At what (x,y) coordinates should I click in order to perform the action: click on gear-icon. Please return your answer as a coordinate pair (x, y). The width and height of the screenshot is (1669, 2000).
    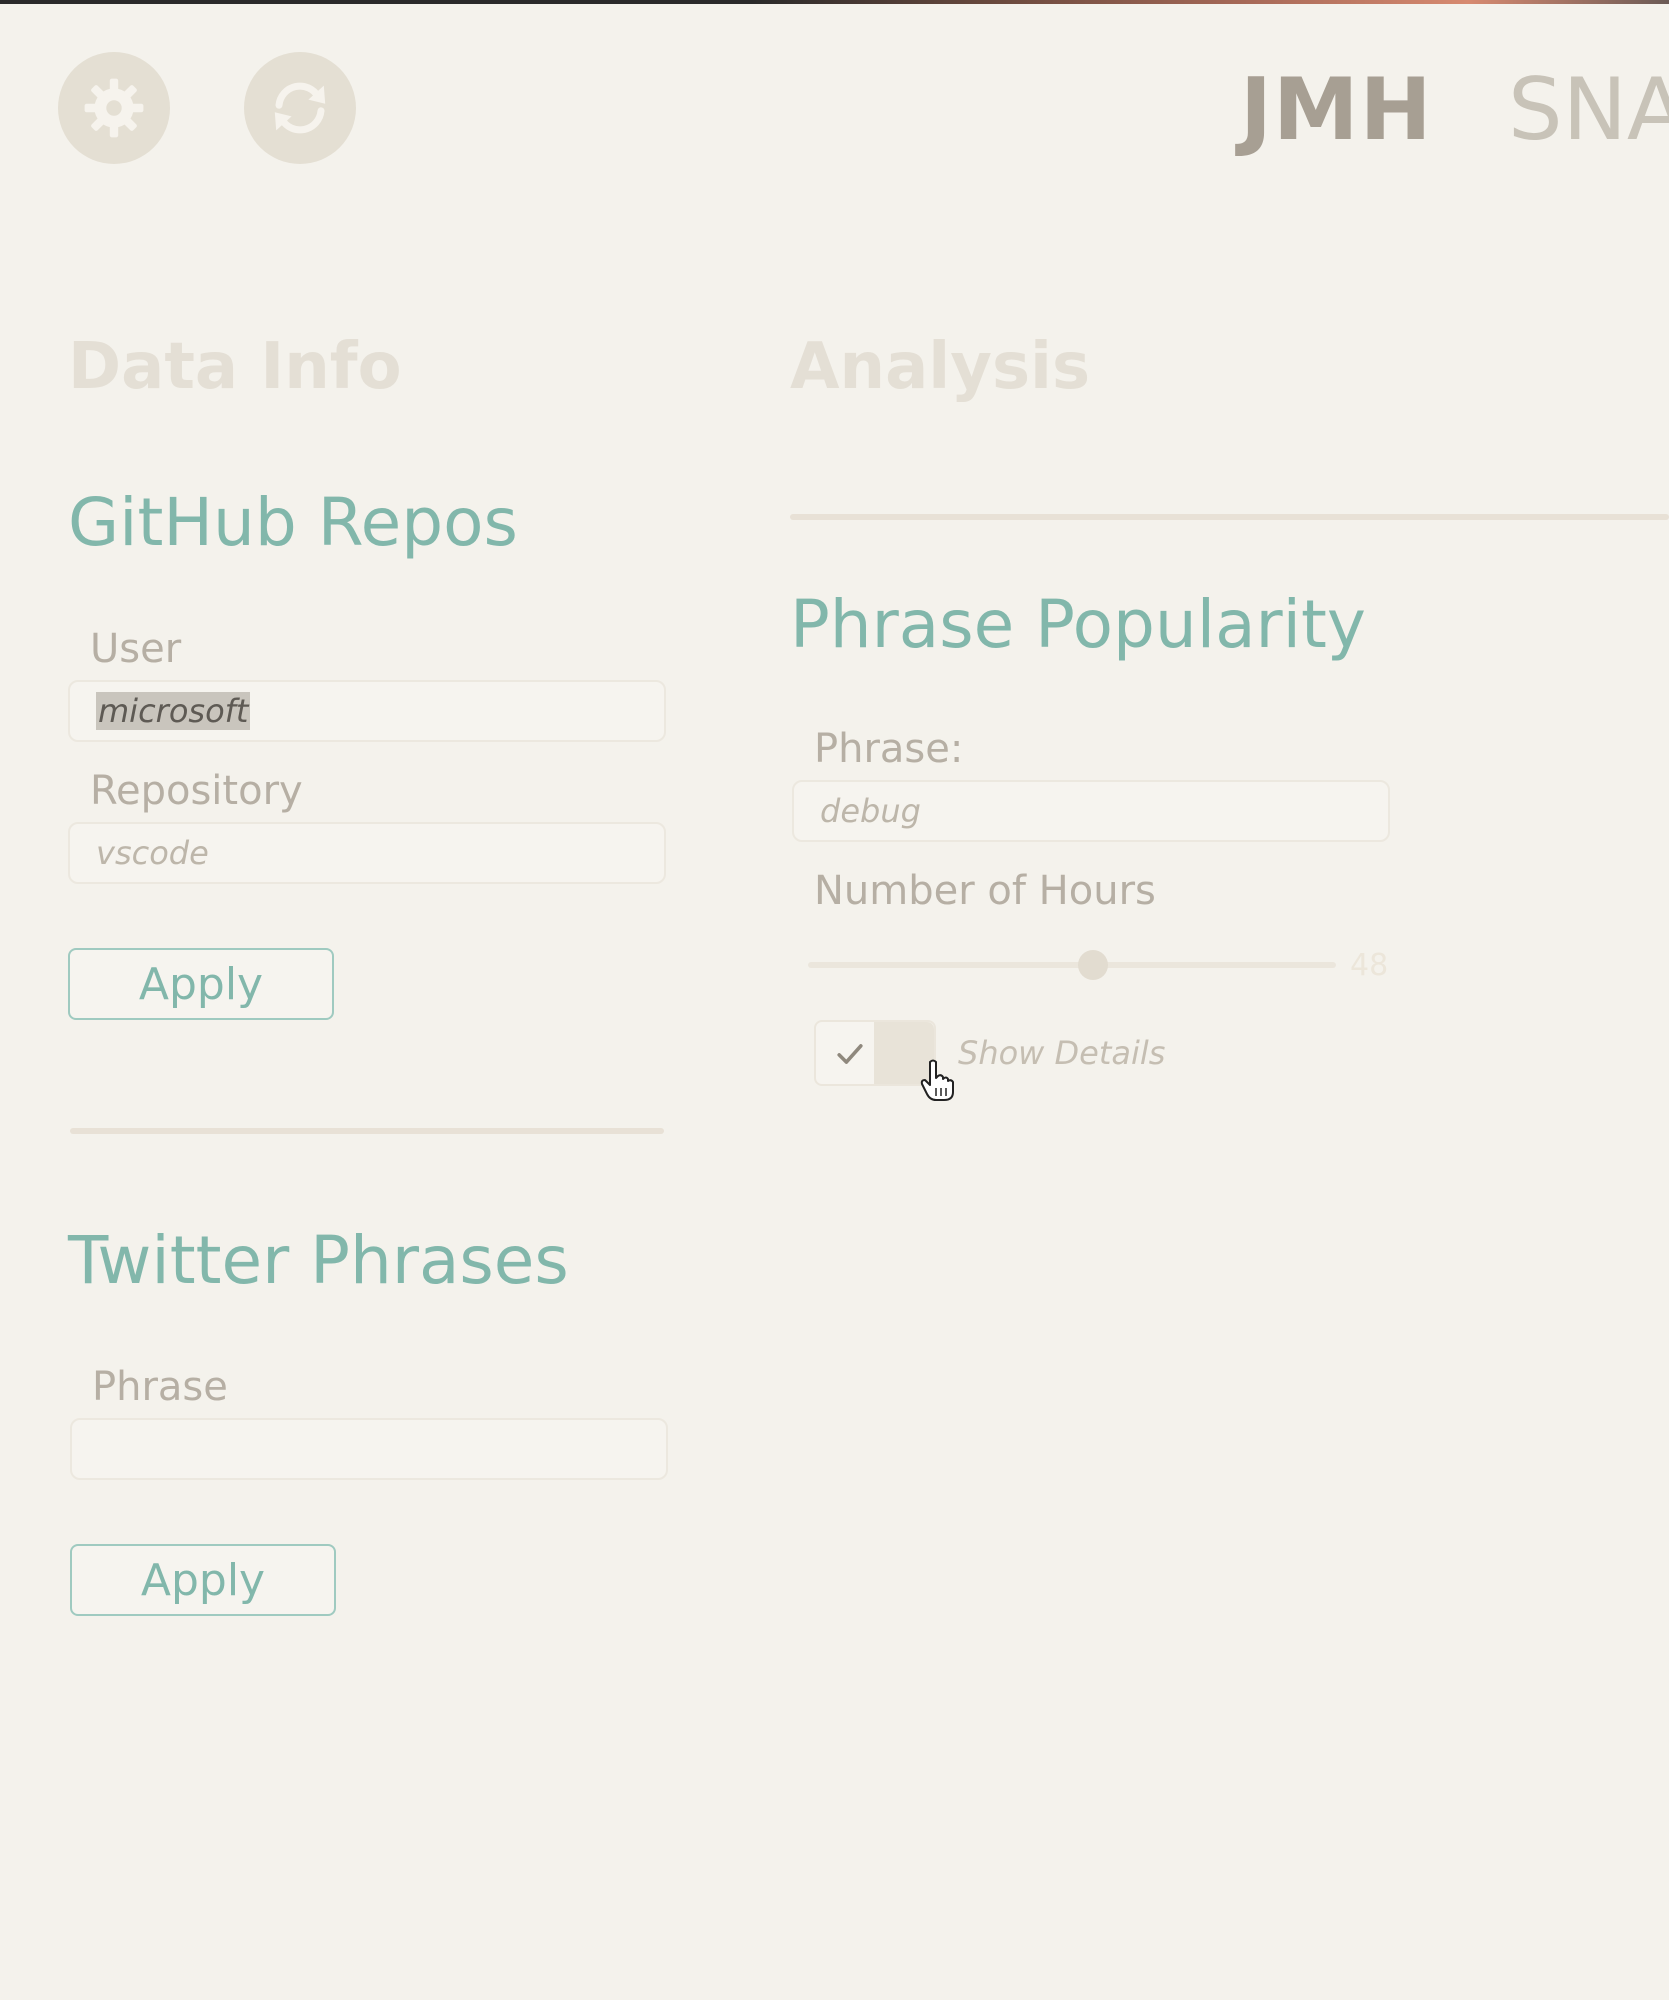
    Looking at the image, I should click on (114, 108).